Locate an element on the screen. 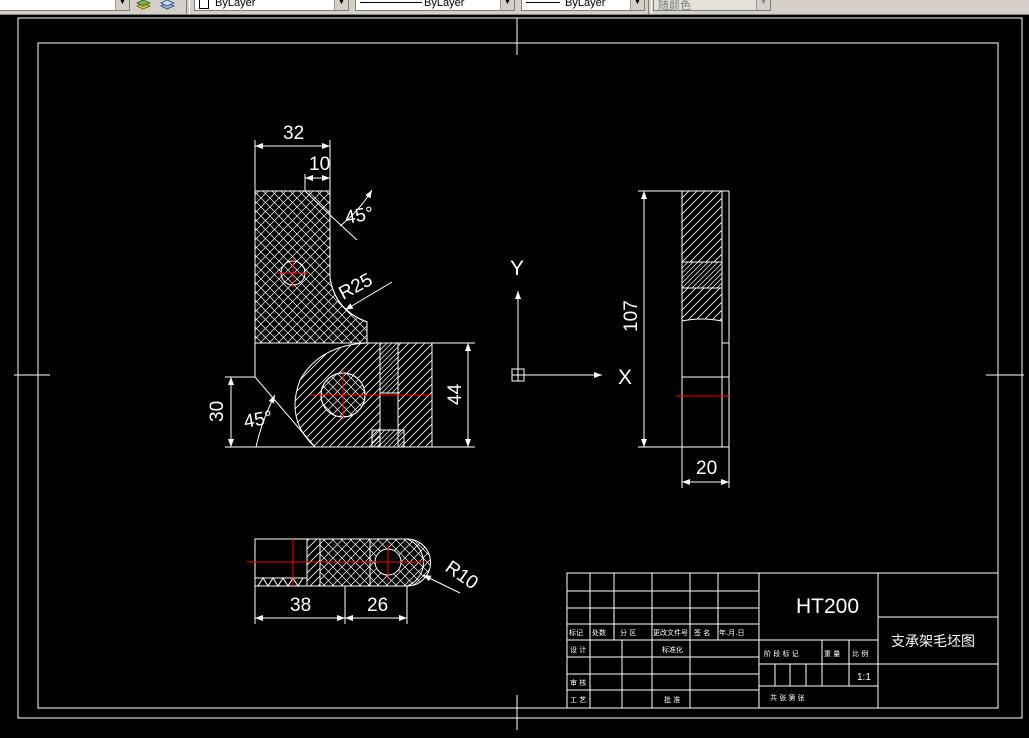  tb-review: 审 核 is located at coordinates (578, 682).